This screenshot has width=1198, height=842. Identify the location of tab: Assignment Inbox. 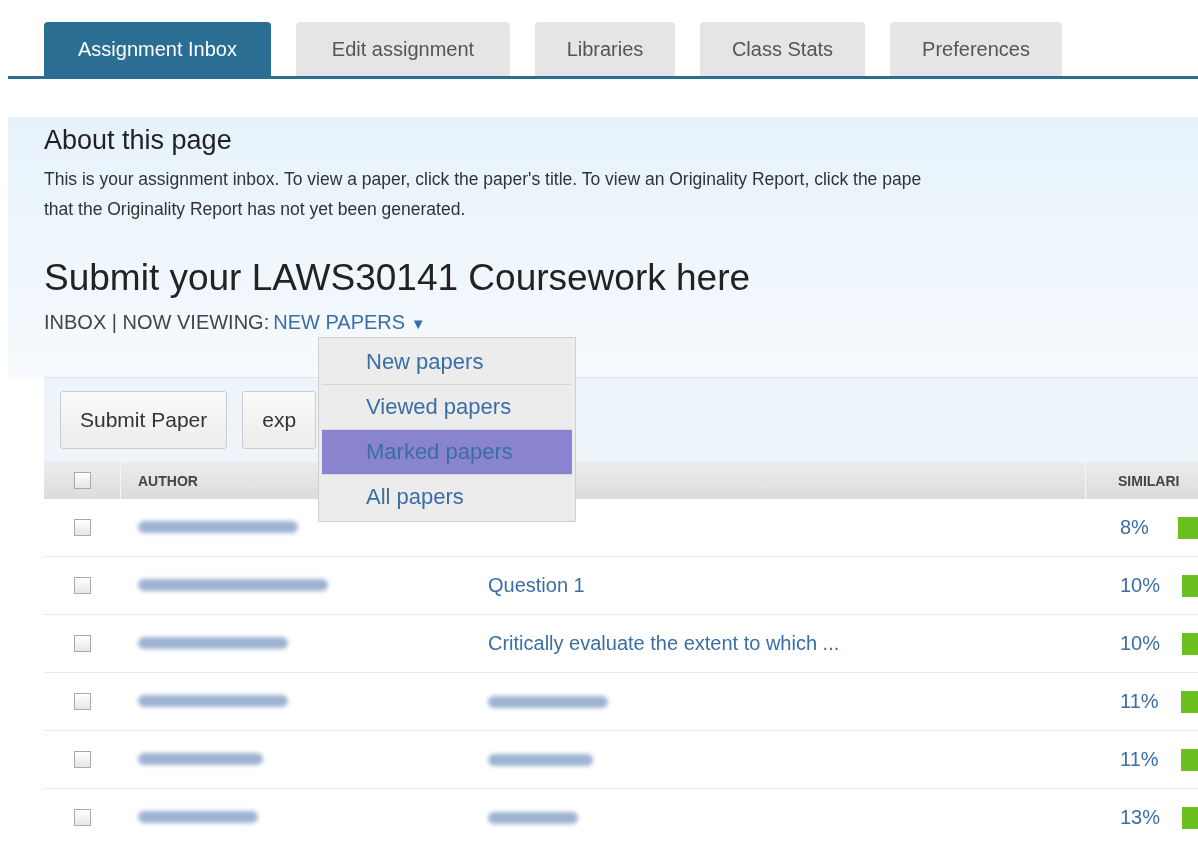
(157, 49).